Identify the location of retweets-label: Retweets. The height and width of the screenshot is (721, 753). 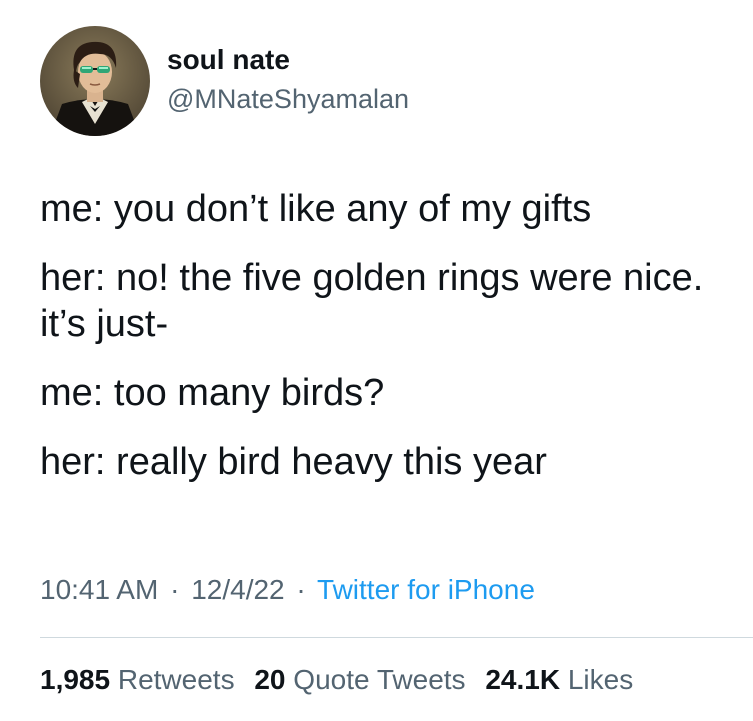
(176, 679).